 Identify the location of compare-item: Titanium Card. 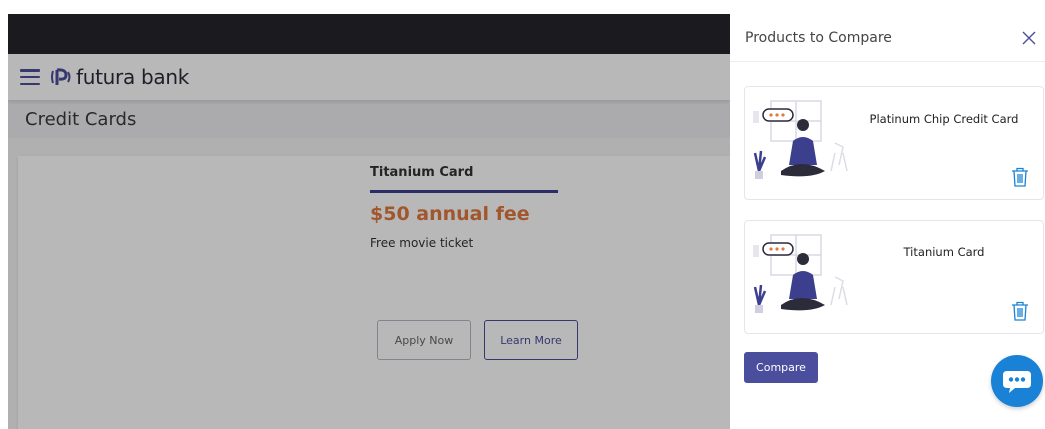
(894, 277).